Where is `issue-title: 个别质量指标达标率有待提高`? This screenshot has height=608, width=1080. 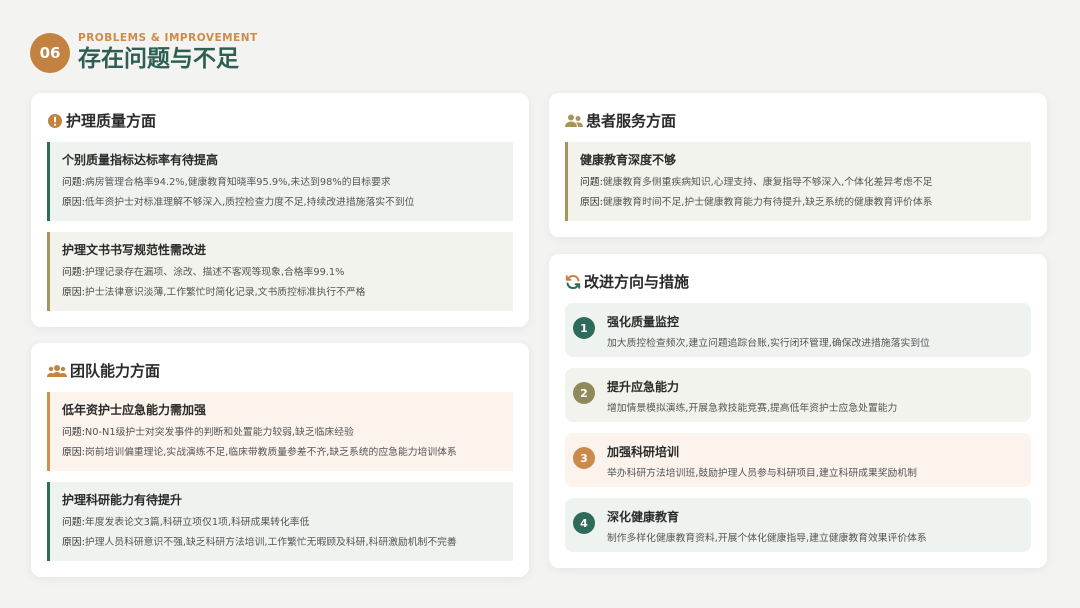
issue-title: 个别质量指标达标率有待提高 is located at coordinates (140, 160).